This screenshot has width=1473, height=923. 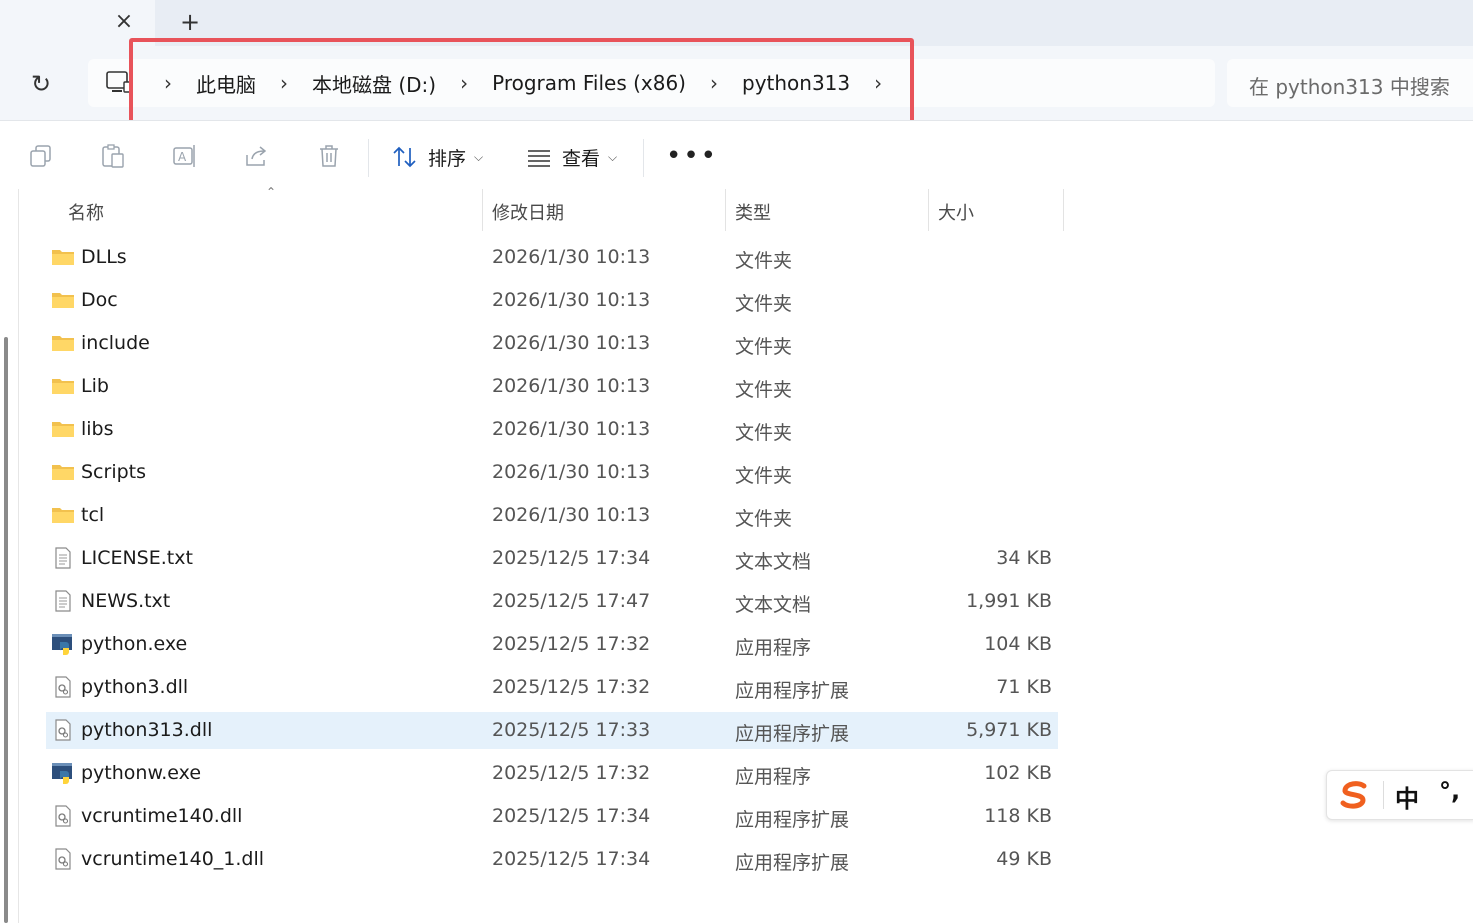 I want to click on vertical-scrollbar, so click(x=6, y=630).